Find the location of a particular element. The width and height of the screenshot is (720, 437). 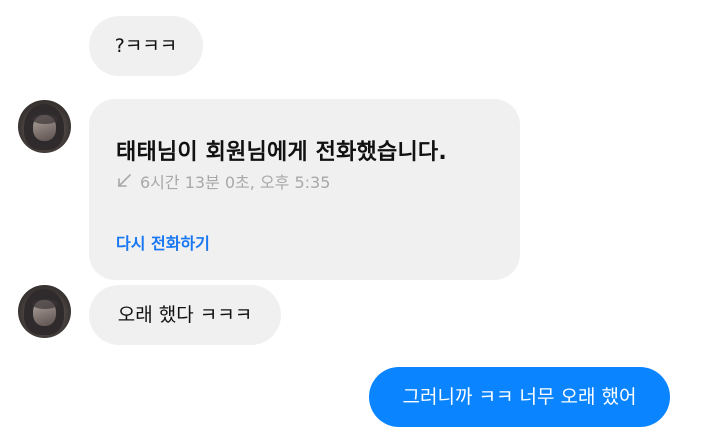

outgoing-message-bubble: 그러니까 ㅋㅋ 너무 오래 했어 is located at coordinates (519, 397).